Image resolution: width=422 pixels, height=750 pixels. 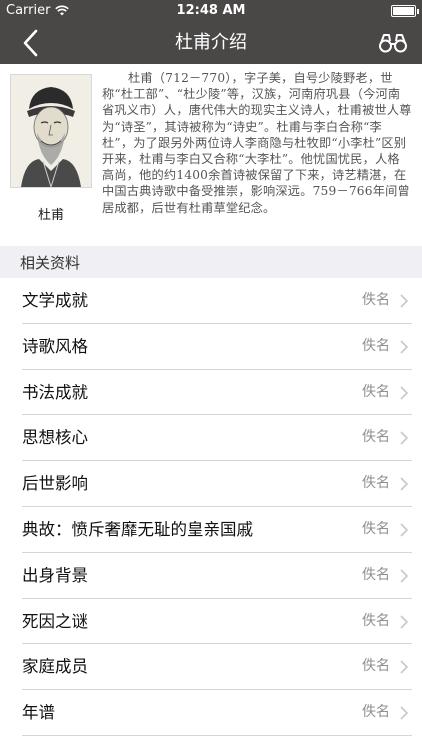 I want to click on section-header: 相关资料, so click(x=211, y=262).